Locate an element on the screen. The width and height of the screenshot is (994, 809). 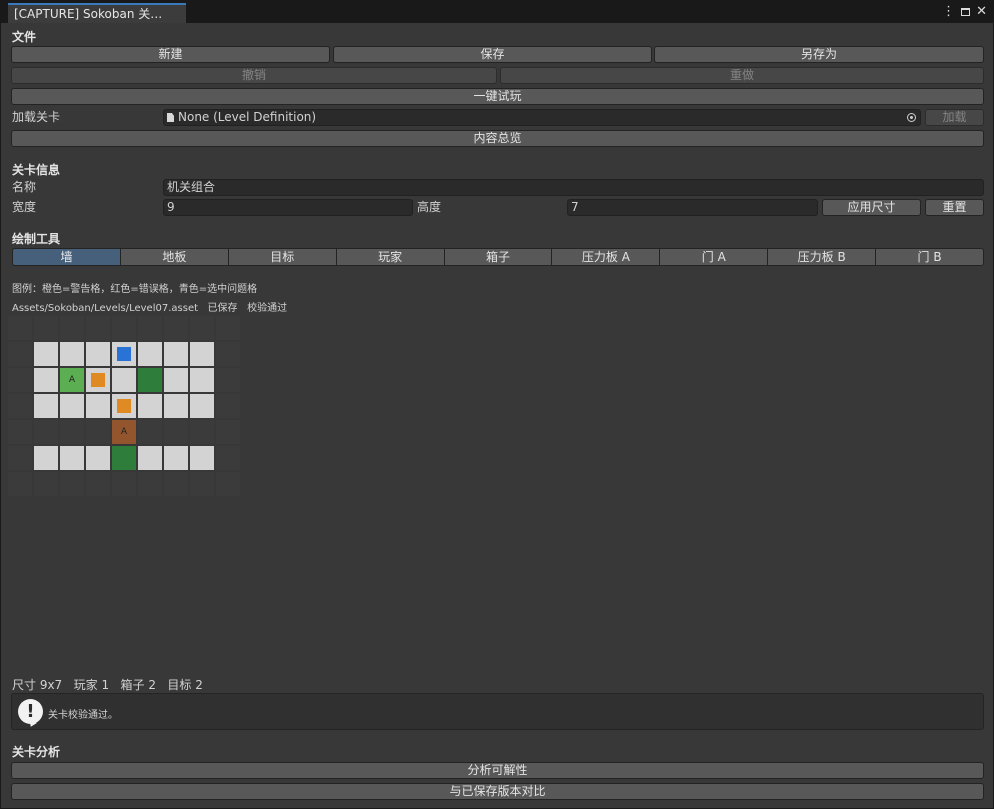
tool-wall: 墙 is located at coordinates (66, 257).